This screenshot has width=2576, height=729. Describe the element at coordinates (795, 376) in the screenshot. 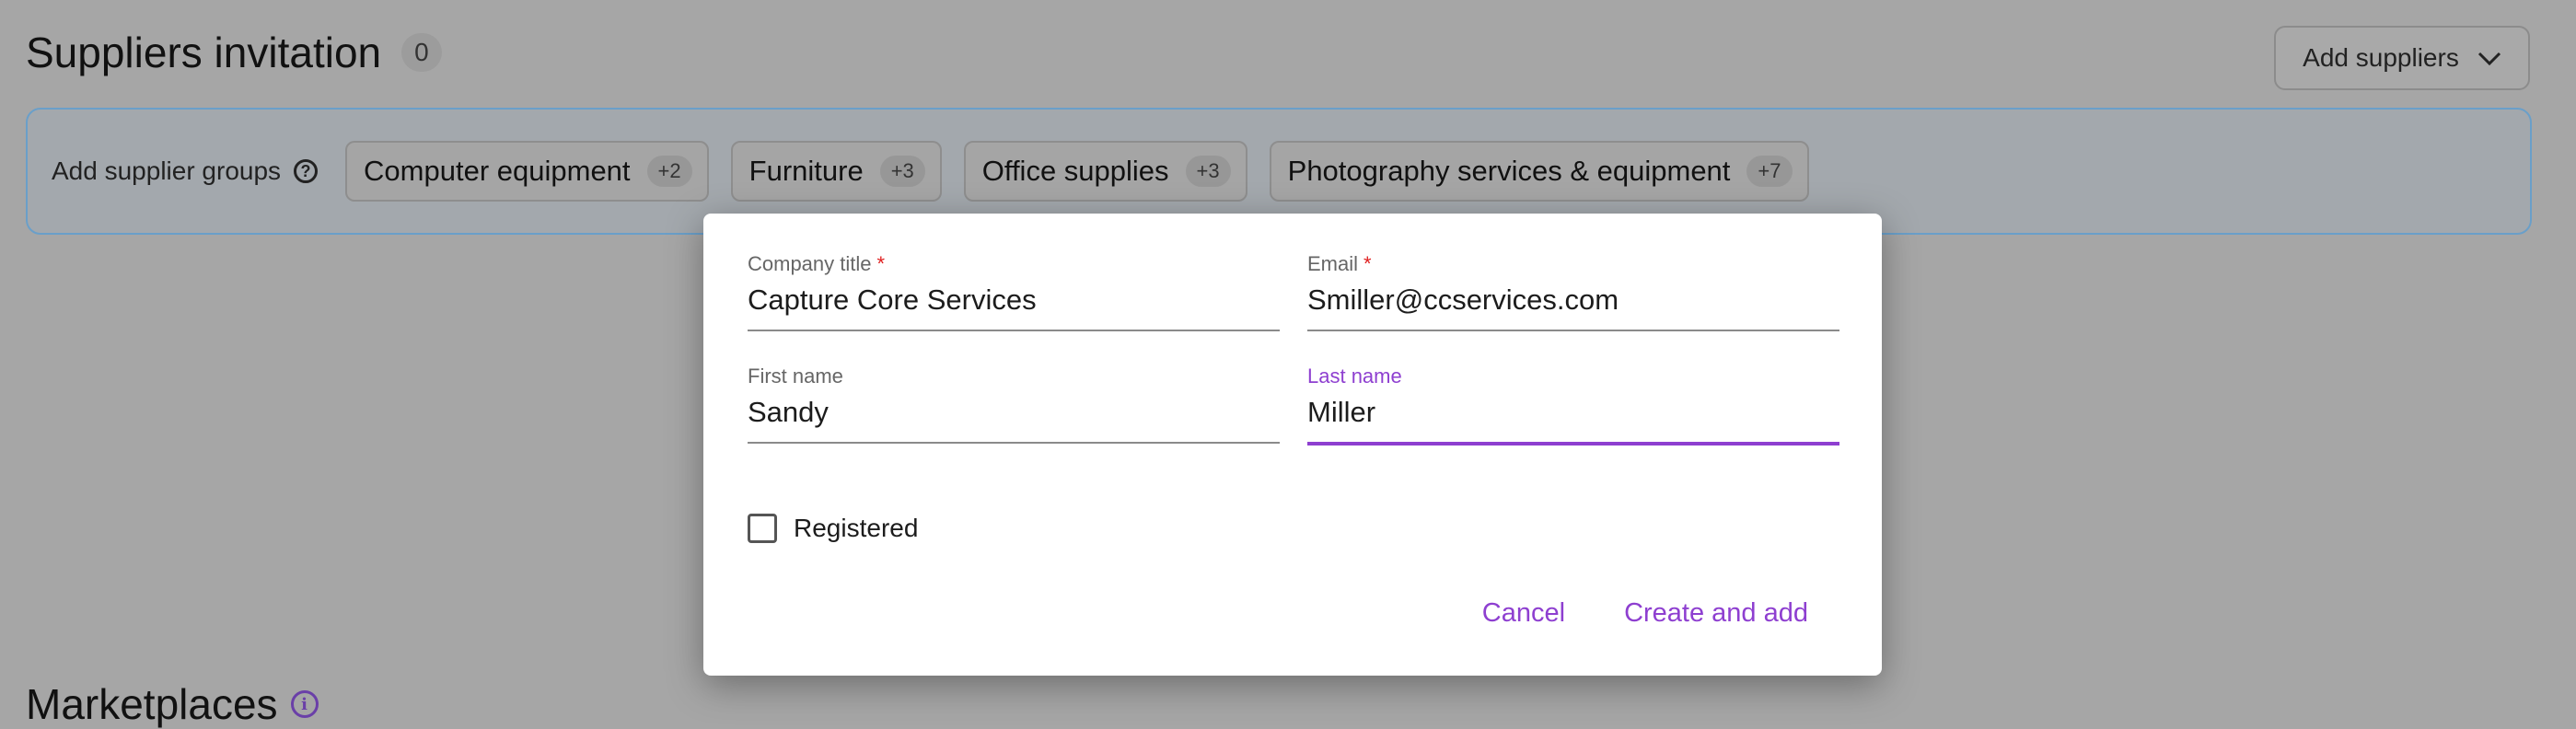

I see `first-name-label: First name` at that location.